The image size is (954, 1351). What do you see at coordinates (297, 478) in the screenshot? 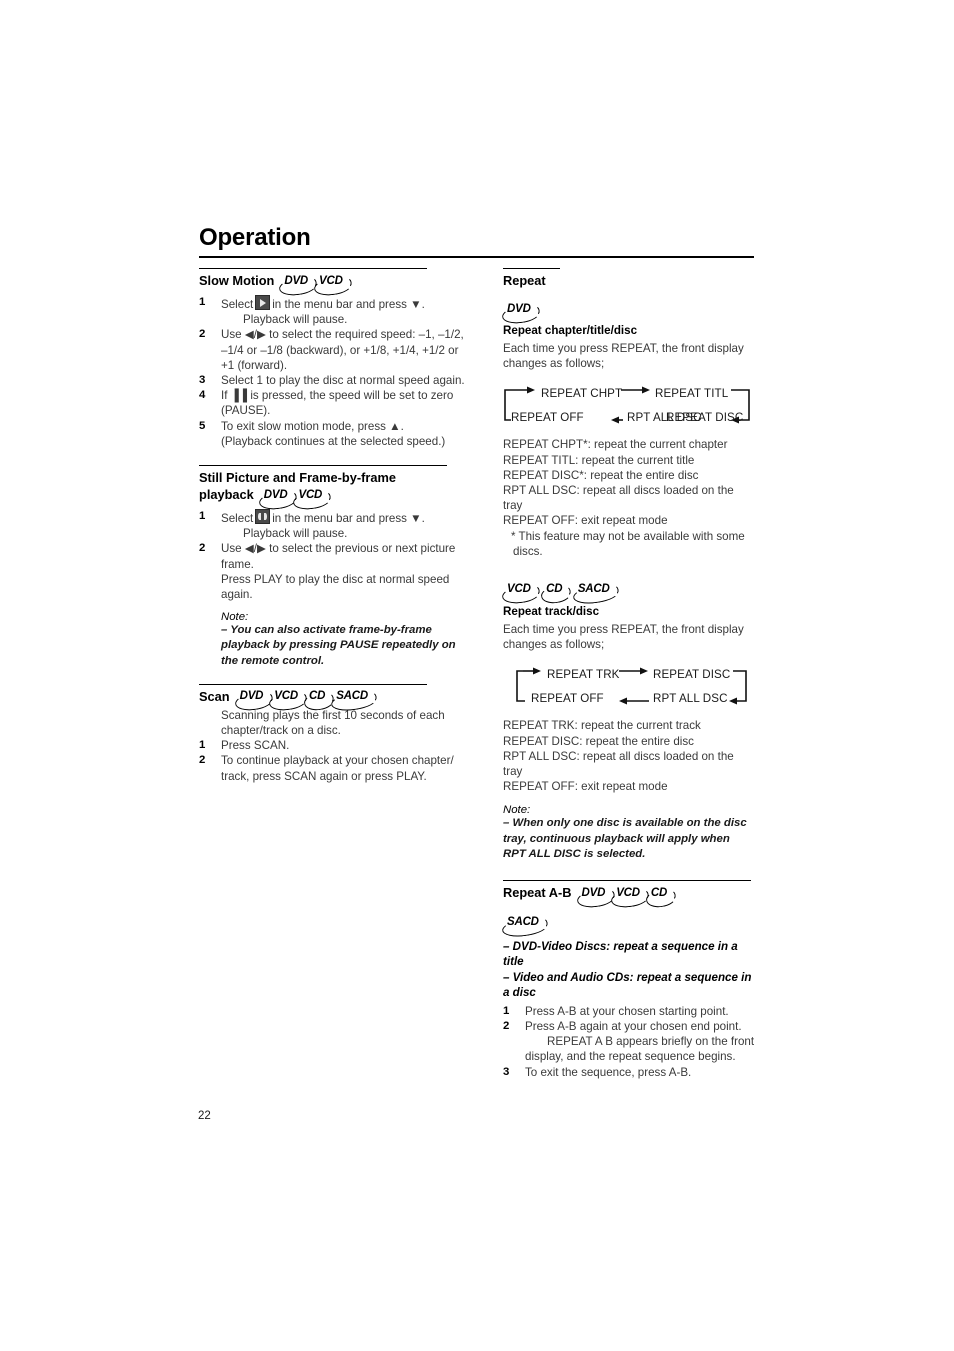
I see `still-picture-heading-line1: Still Picture and Frame-by-frame` at bounding box center [297, 478].